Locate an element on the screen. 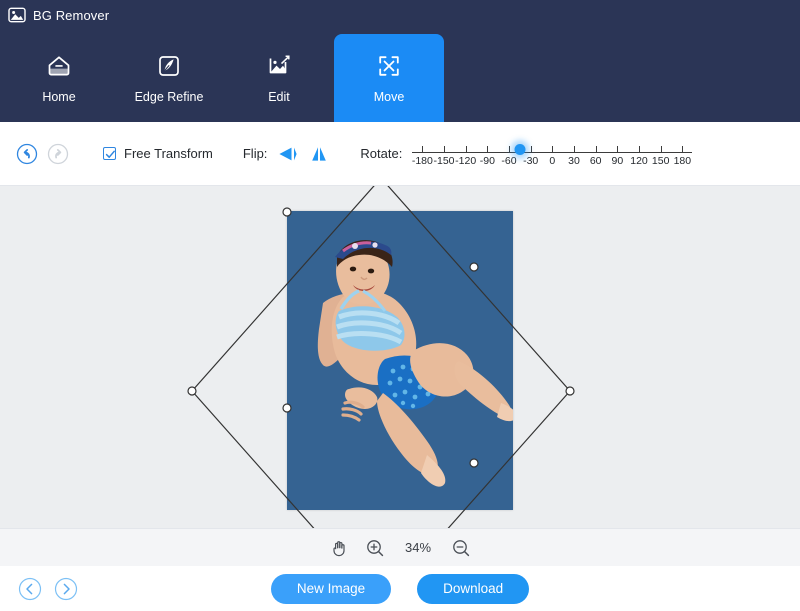 Image resolution: width=800 pixels, height=611 pixels. handle-left is located at coordinates (192, 391).